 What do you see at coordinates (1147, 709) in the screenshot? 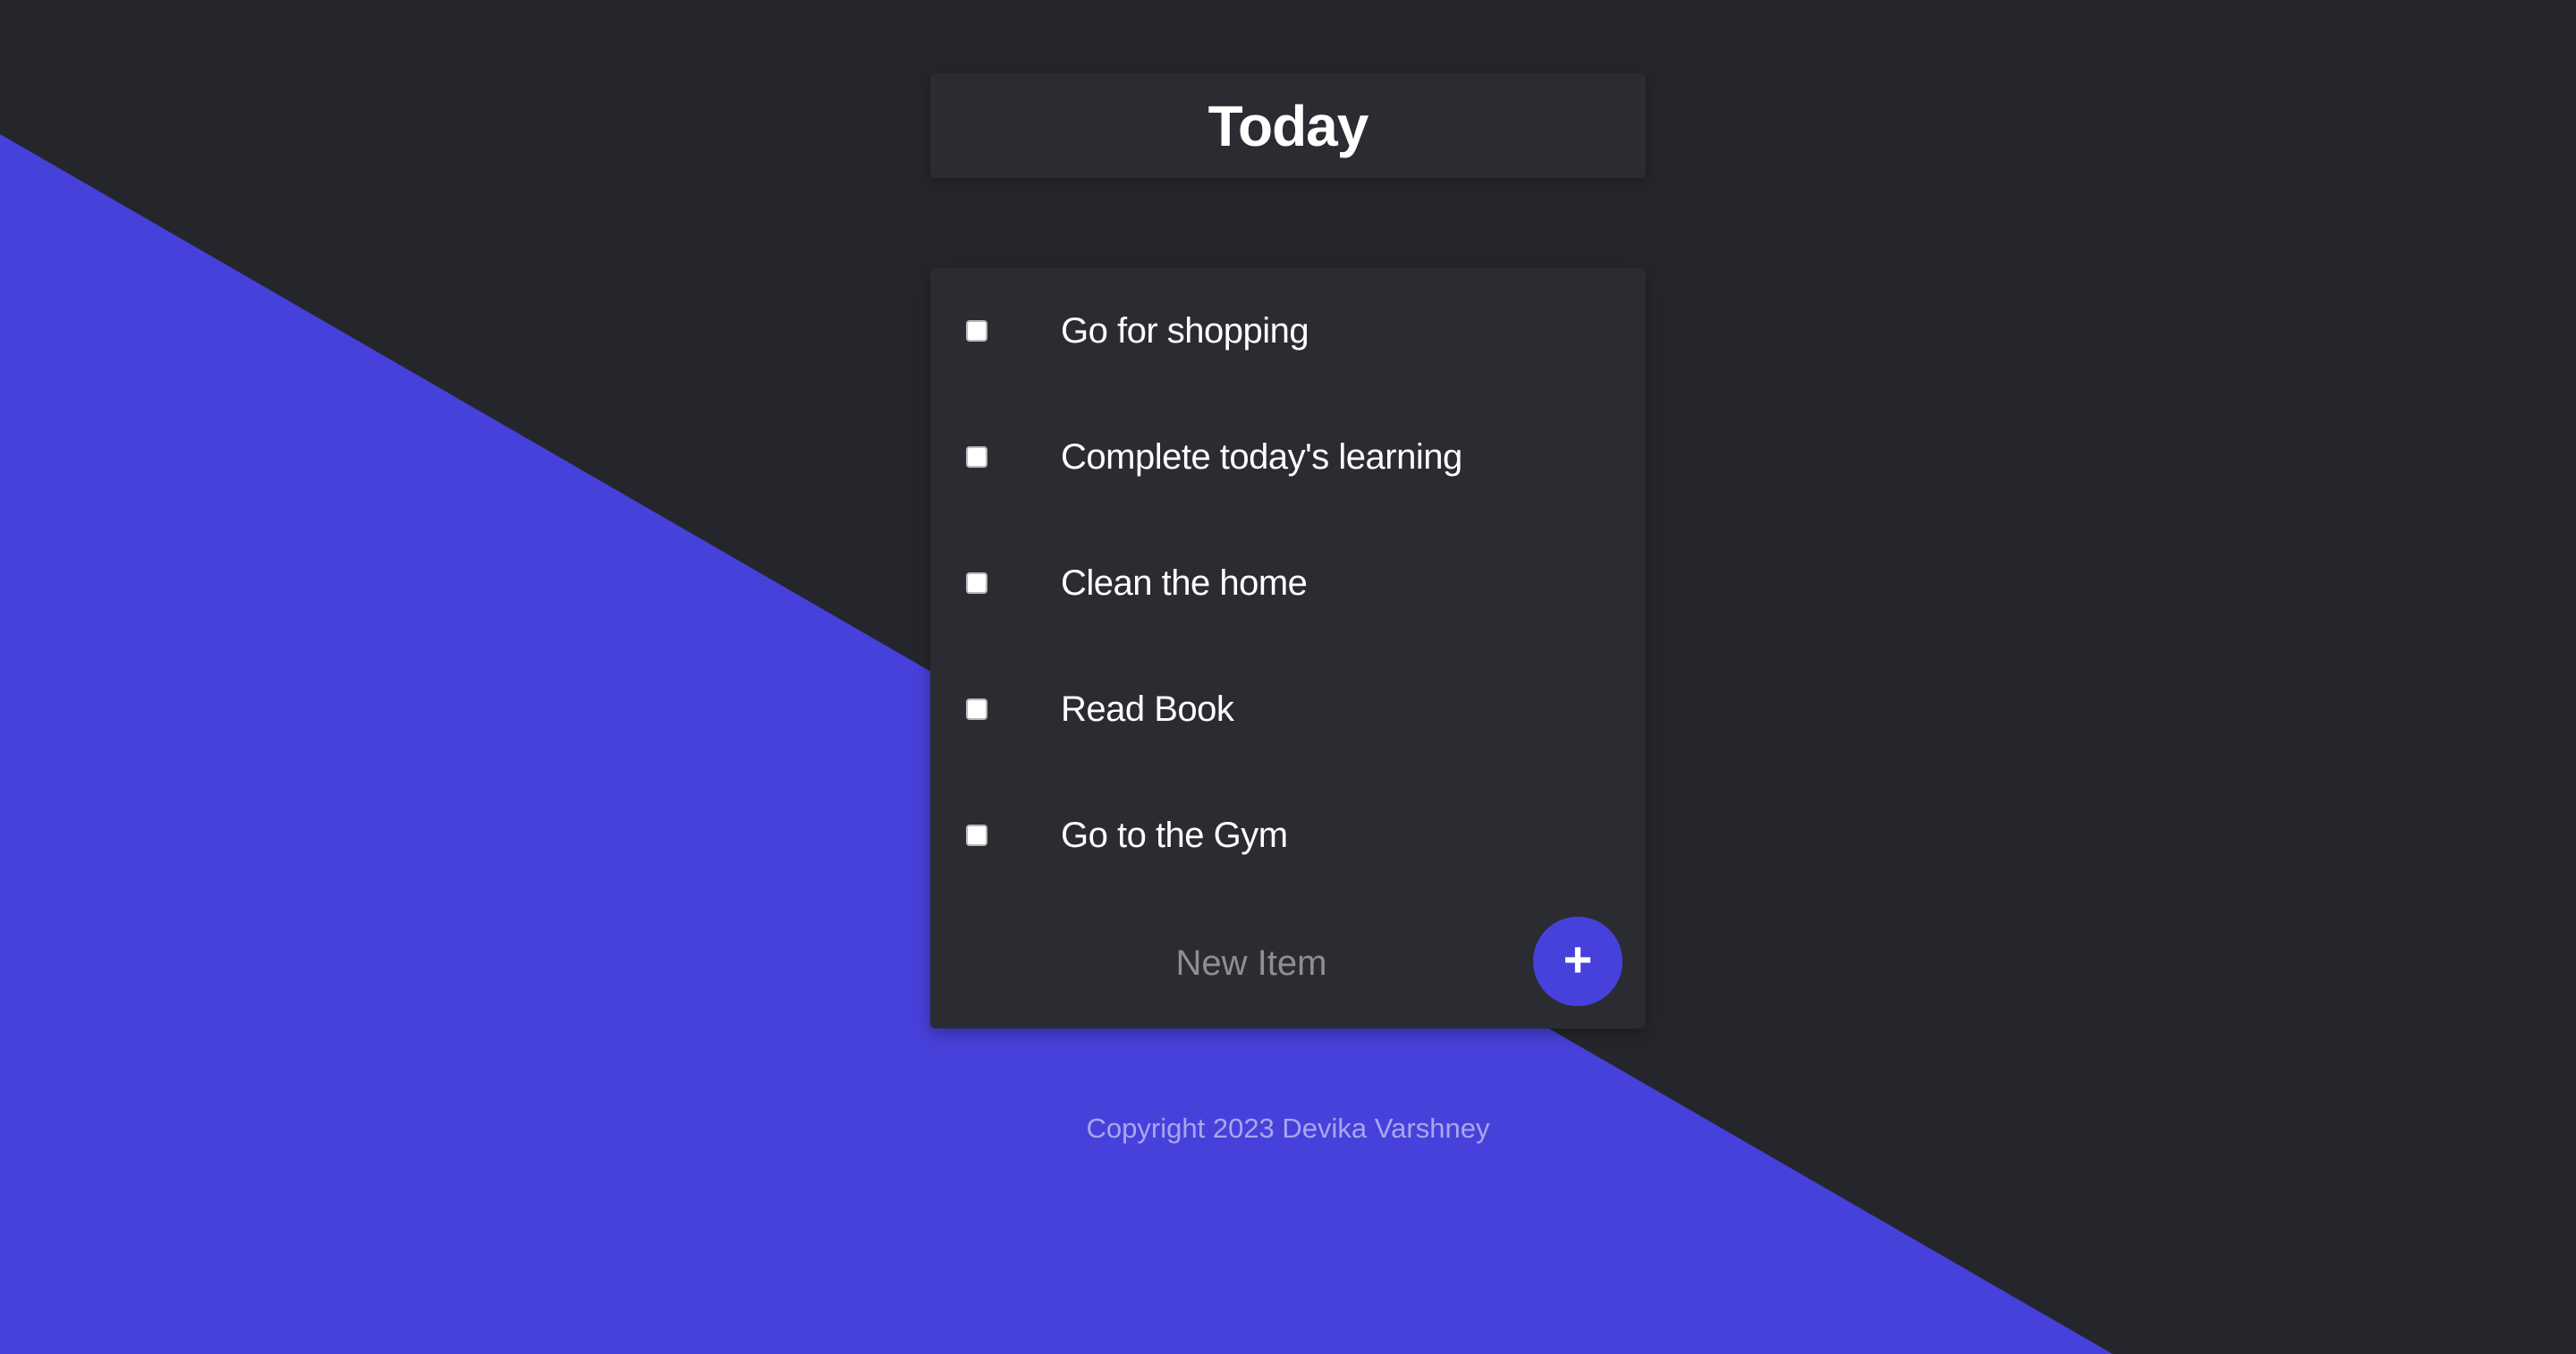
I see `item-label: Read Book` at bounding box center [1147, 709].